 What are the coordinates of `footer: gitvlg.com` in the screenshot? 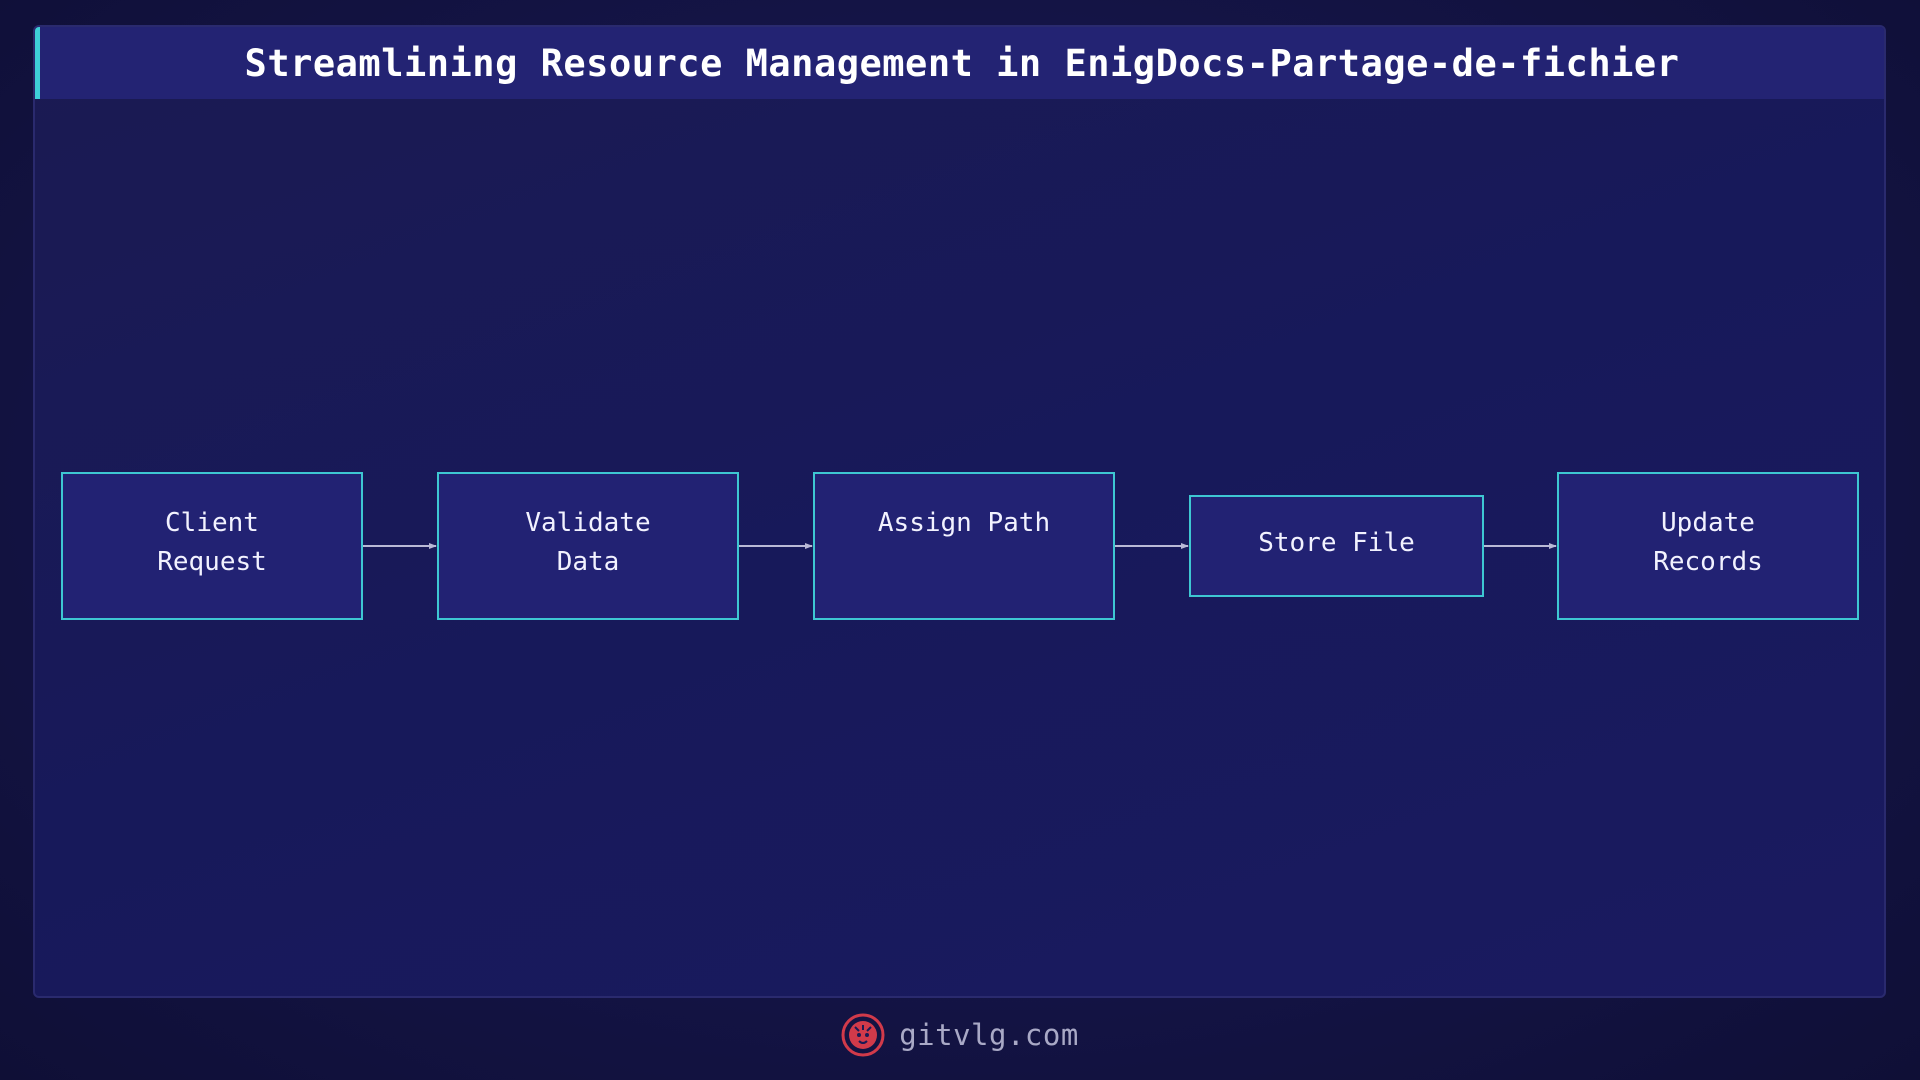 It's located at (960, 1035).